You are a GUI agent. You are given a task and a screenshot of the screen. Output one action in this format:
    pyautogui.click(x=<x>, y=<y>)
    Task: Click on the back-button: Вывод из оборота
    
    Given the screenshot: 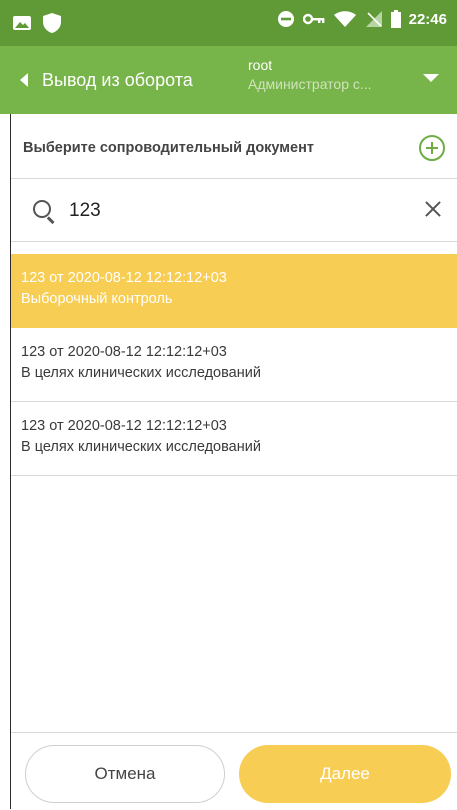 What is the action you would take?
    pyautogui.click(x=96, y=80)
    